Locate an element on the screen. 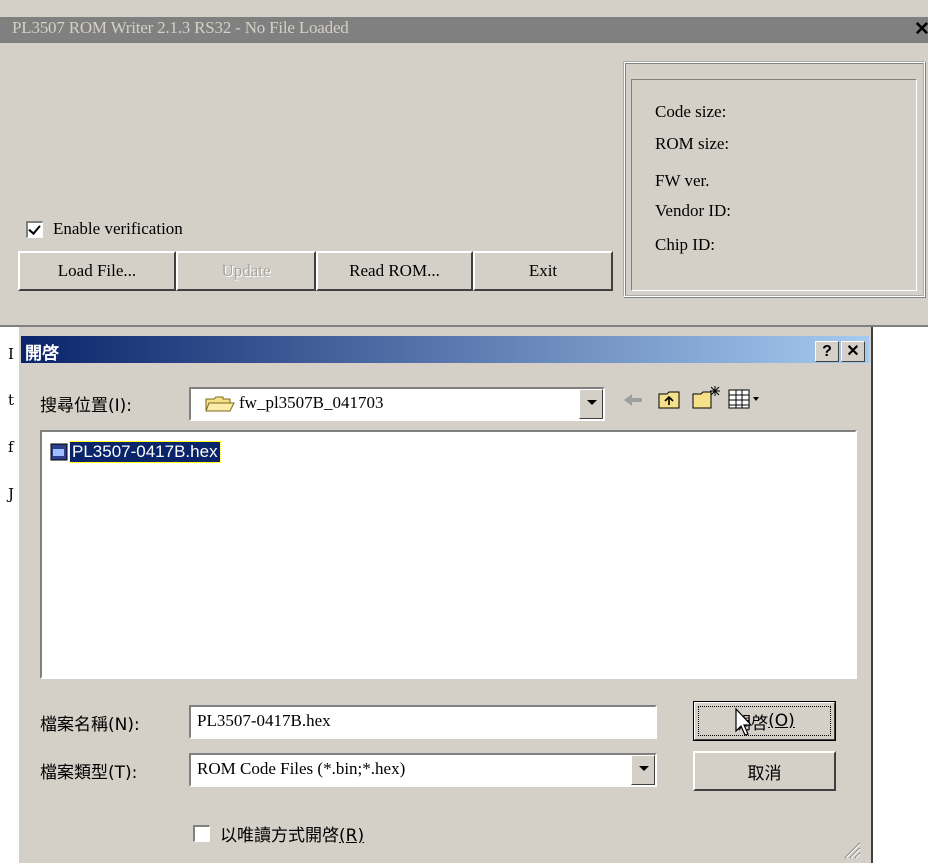 The height and width of the screenshot is (863, 928). readonly-label: 以唯讀方式開啓(R) is located at coordinates (292, 833).